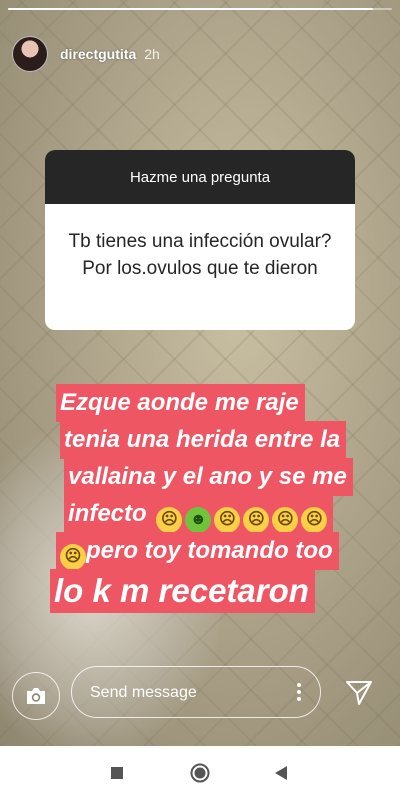  What do you see at coordinates (30, 54) in the screenshot?
I see `avatar` at bounding box center [30, 54].